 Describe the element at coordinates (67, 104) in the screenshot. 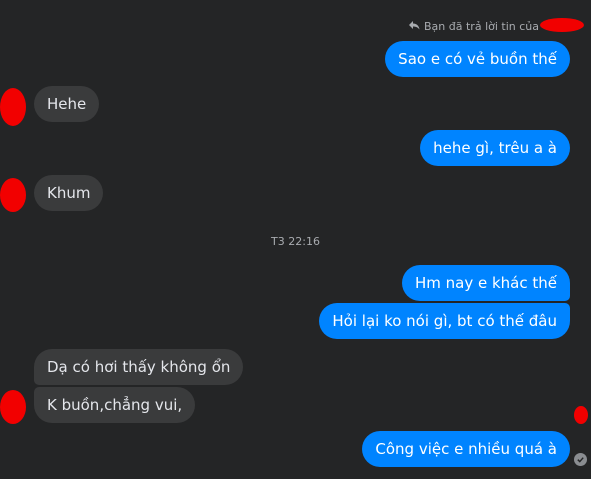

I see `message-incoming: Hehe` at that location.